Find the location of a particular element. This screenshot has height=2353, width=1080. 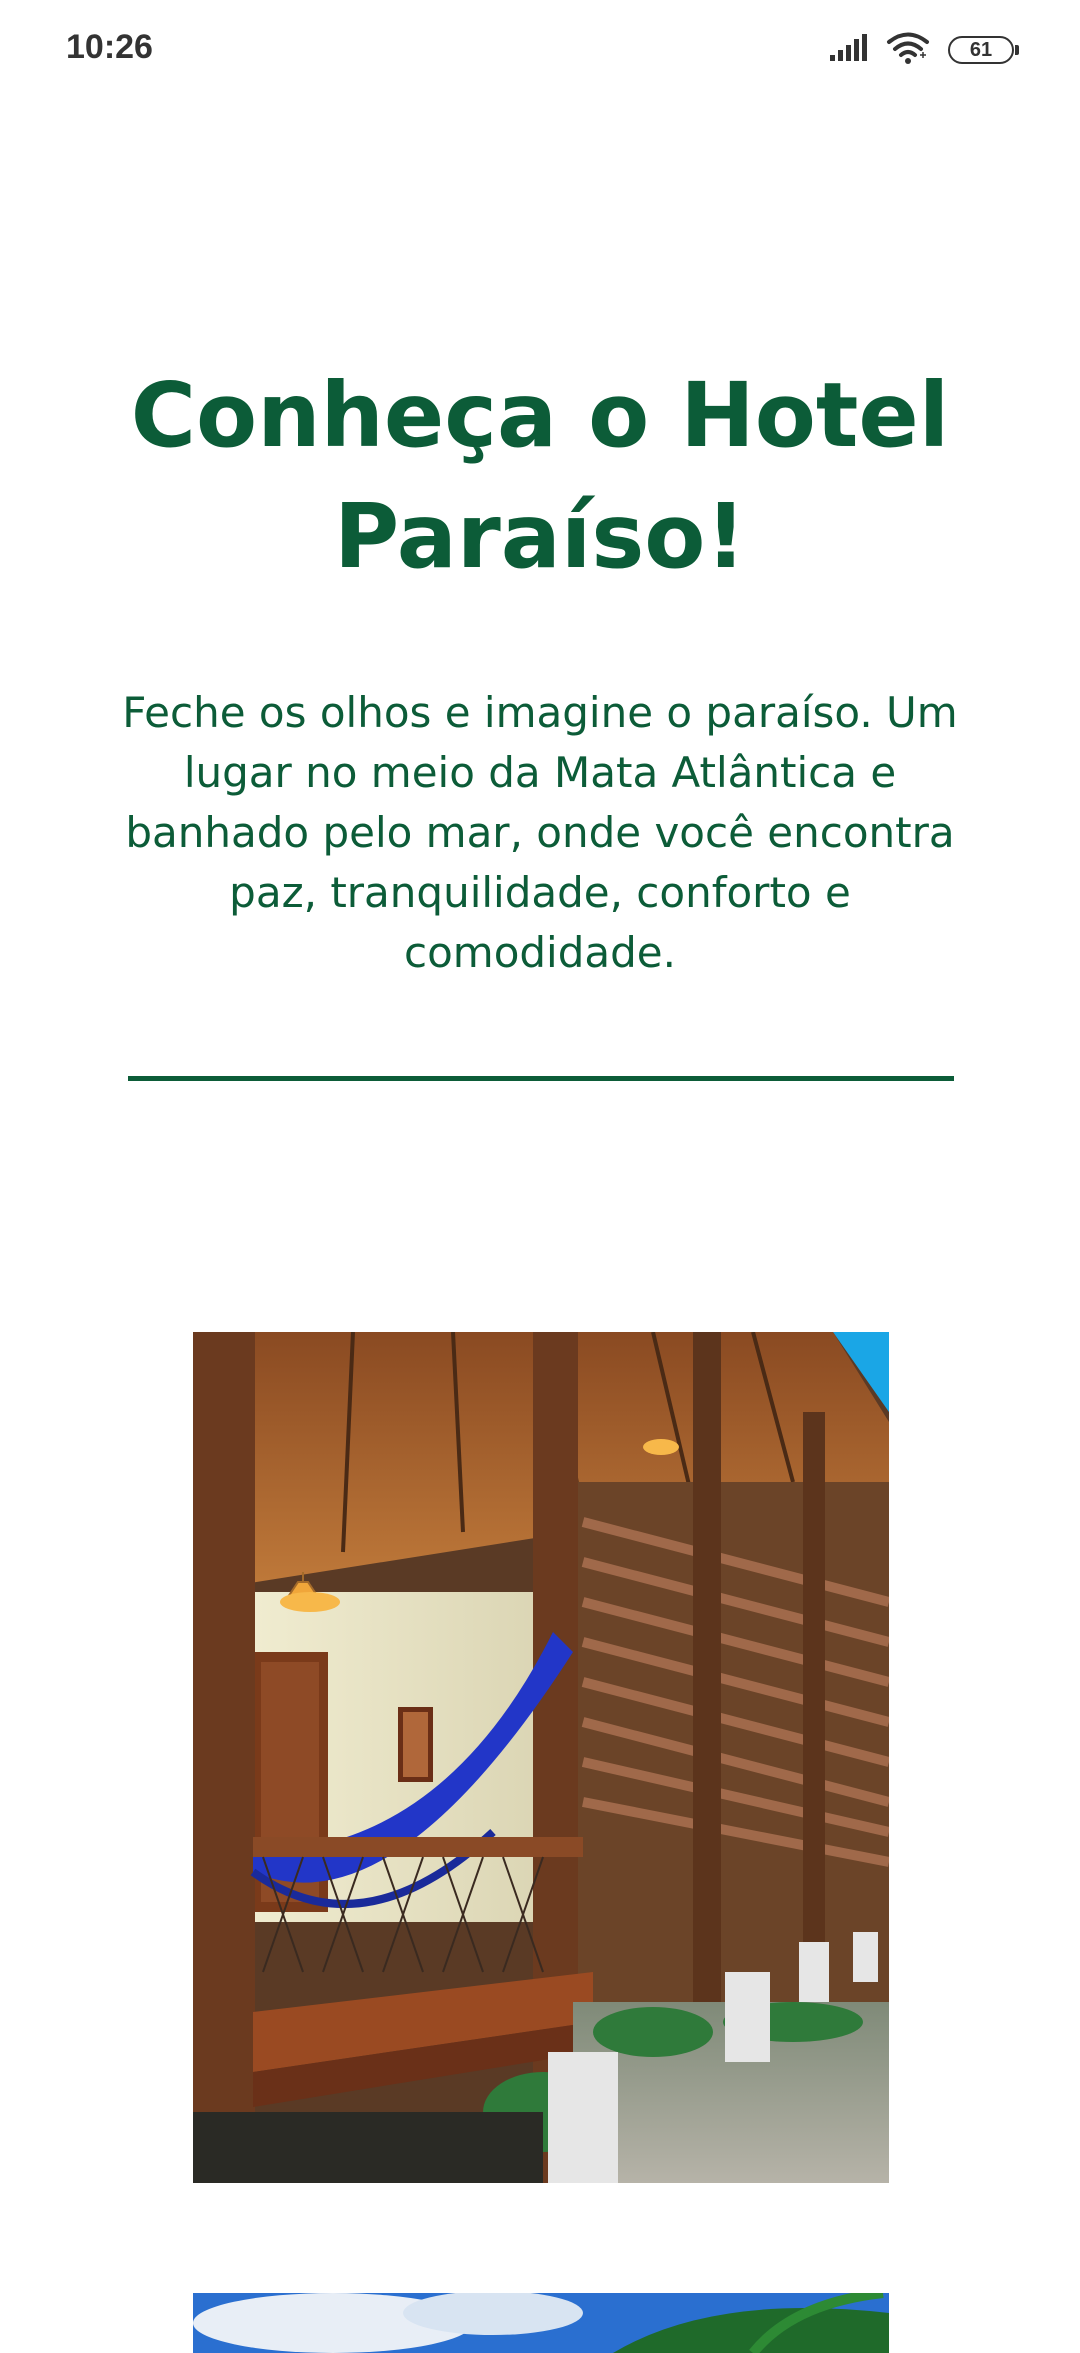

status-bar: 10:26 61 is located at coordinates (540, 50).